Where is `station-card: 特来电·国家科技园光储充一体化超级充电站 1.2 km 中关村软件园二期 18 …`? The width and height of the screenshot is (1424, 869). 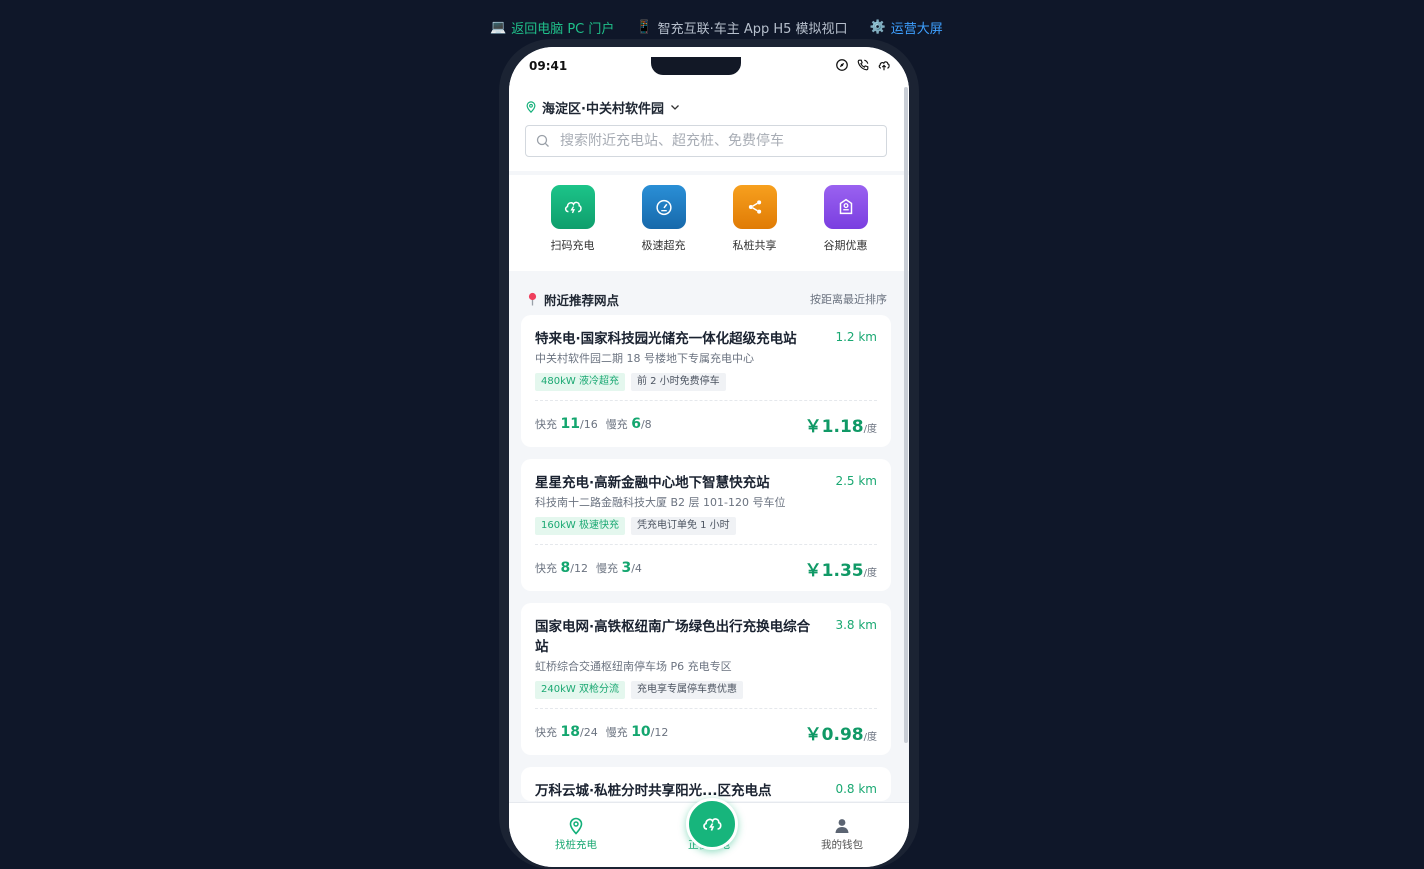 station-card: 特来电·国家科技园光储充一体化超级充电站 1.2 km 中关村软件园二期 18 … is located at coordinates (706, 381).